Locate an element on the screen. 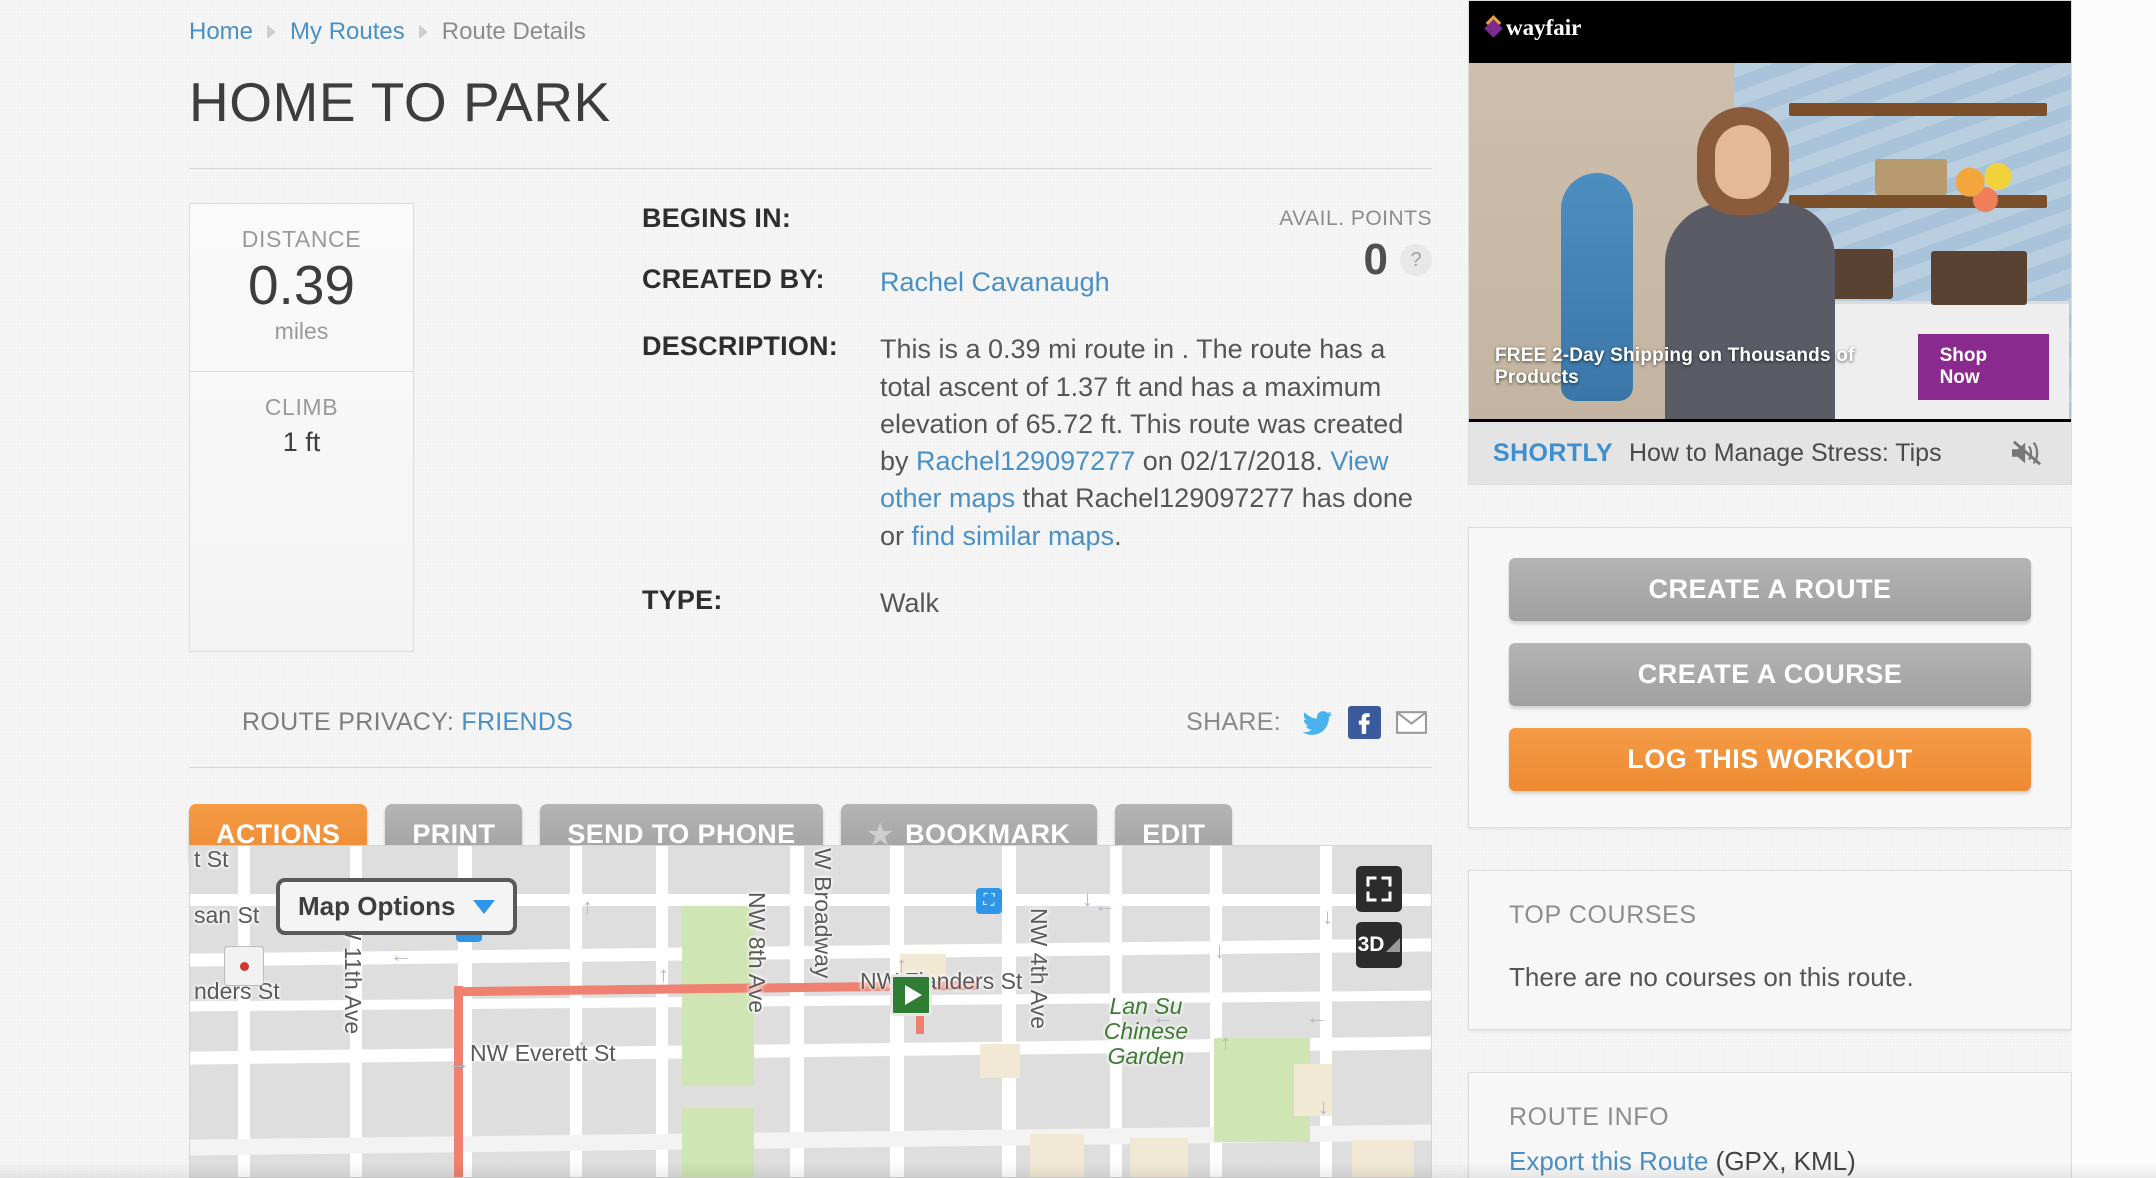 This screenshot has width=2156, height=1178. ad-brand-label: SHORTLY is located at coordinates (1553, 452).